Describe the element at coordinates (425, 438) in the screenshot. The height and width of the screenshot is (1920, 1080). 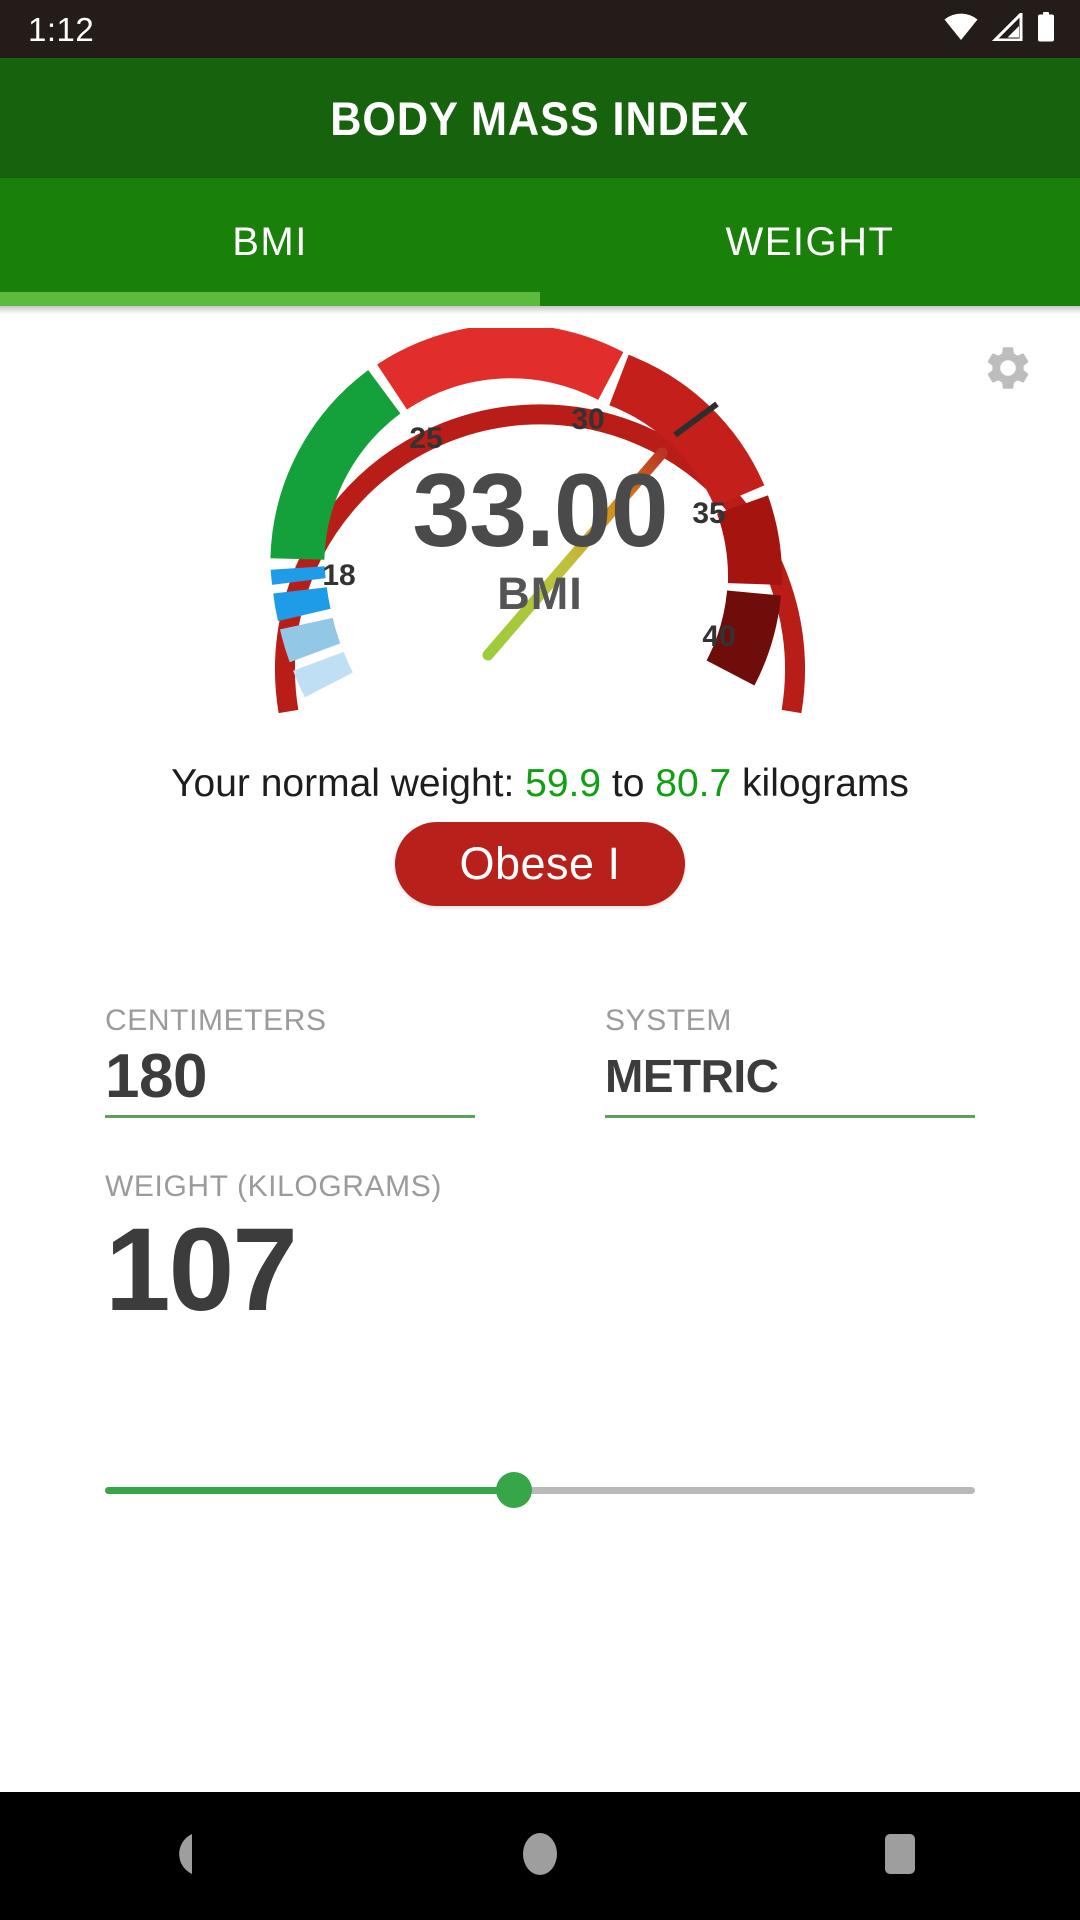
I see `gauge-tick-25: 25` at that location.